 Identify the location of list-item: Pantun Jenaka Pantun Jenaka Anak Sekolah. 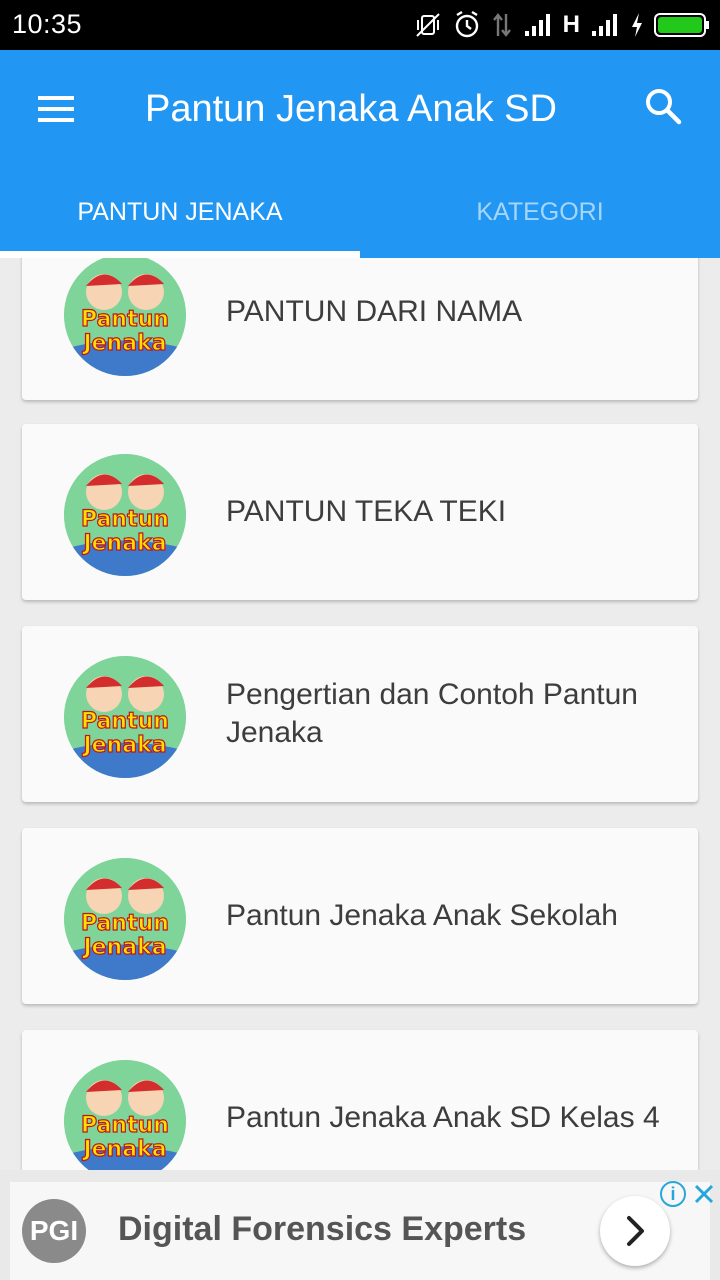
(360, 916).